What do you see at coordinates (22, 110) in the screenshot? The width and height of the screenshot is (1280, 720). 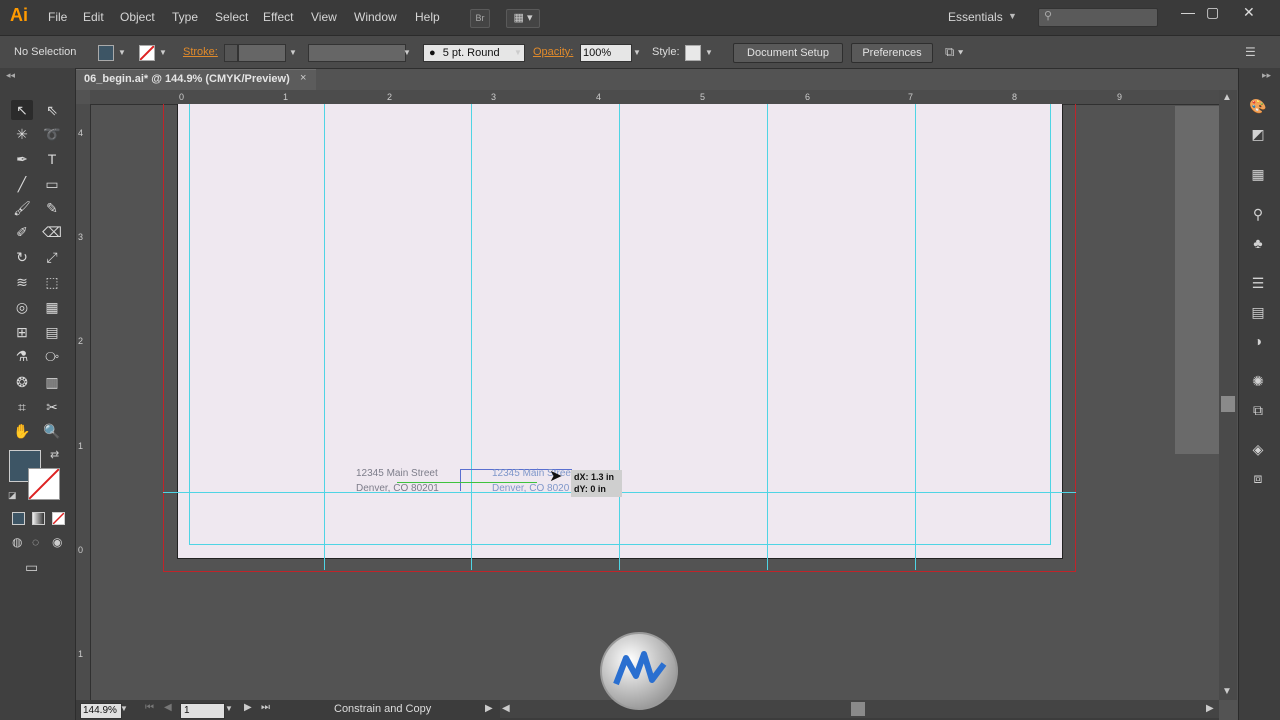 I see `selection-tool-icon: ↖` at bounding box center [22, 110].